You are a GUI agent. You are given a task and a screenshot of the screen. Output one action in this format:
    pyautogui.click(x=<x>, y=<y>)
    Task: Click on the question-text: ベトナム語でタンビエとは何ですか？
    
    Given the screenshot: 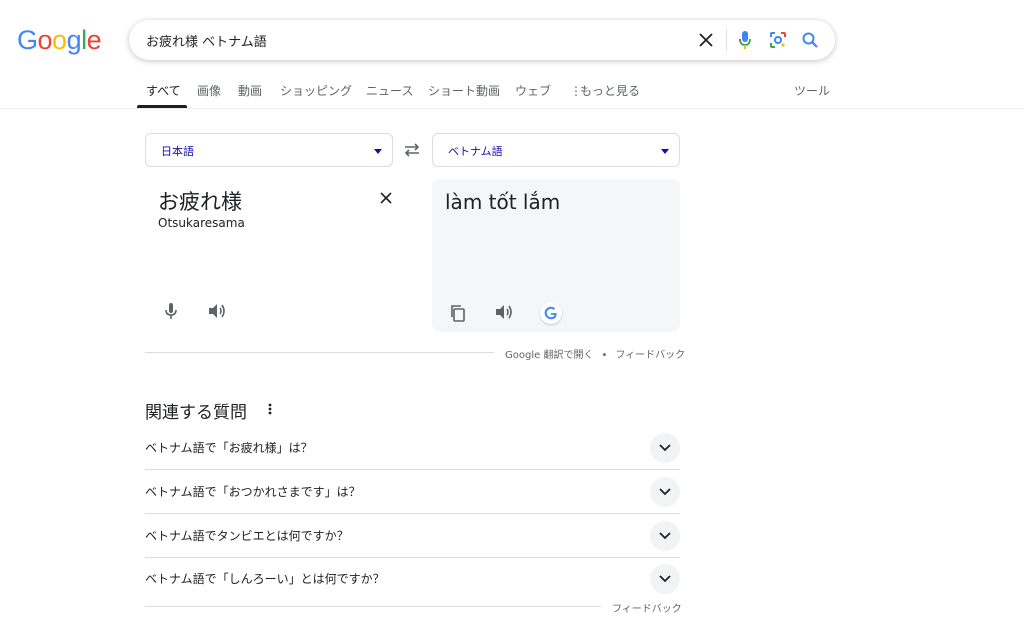 What is the action you would take?
    pyautogui.click(x=247, y=536)
    